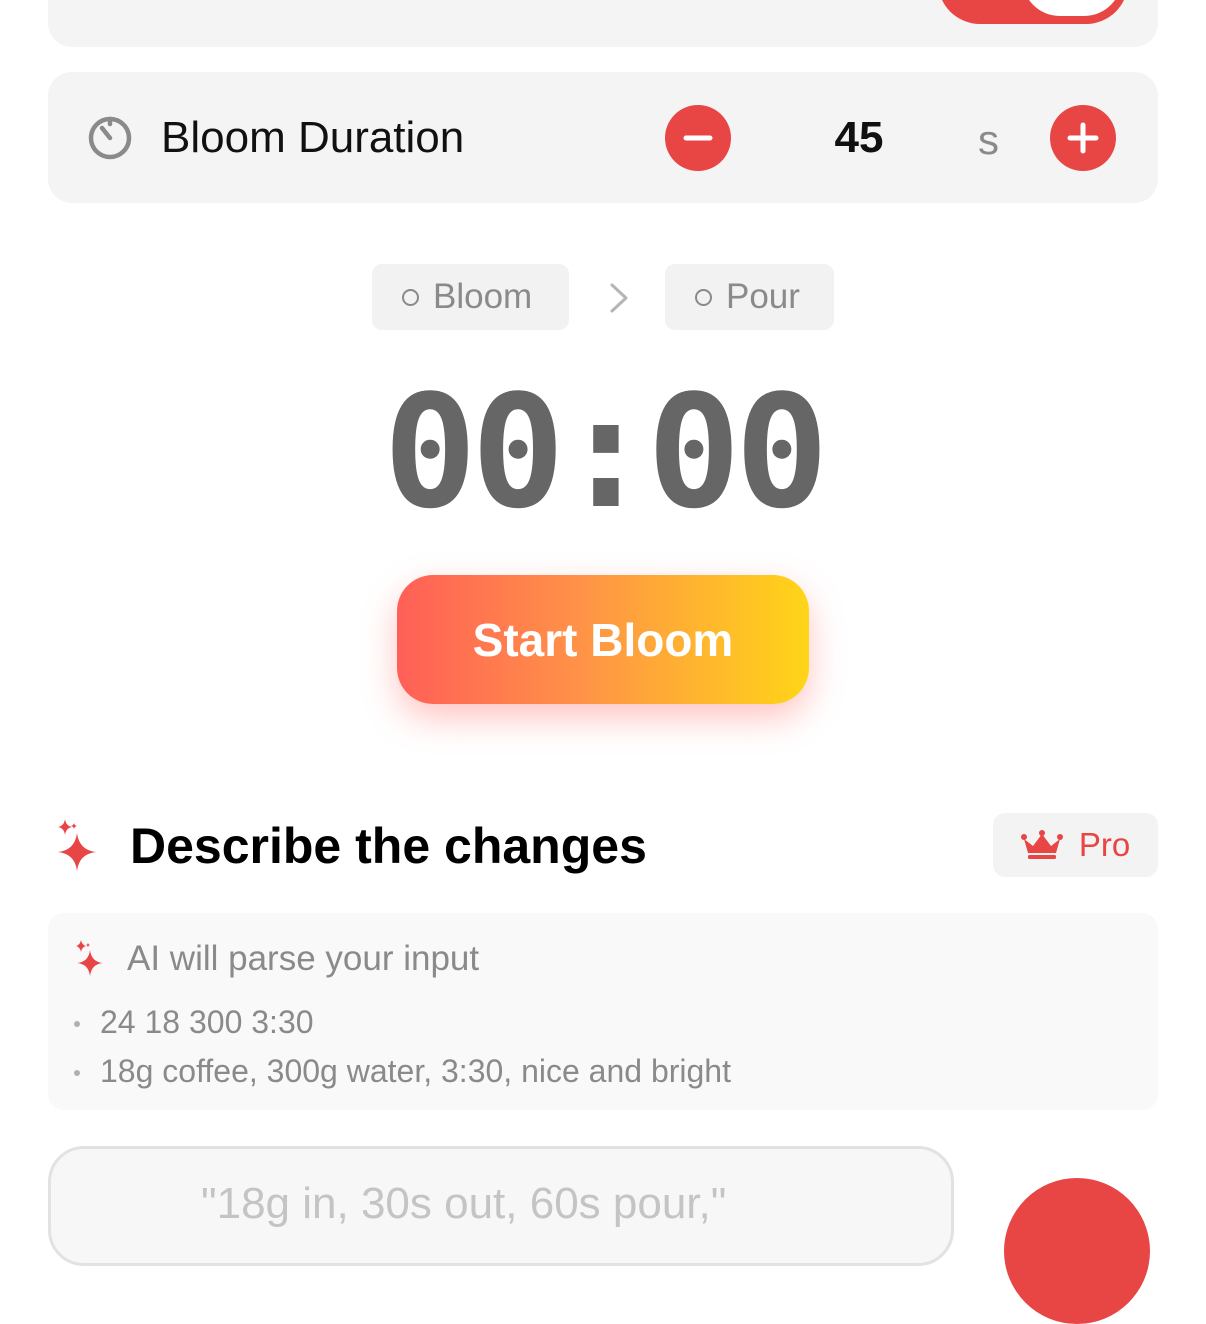  I want to click on crown-icon, so click(1041, 844).